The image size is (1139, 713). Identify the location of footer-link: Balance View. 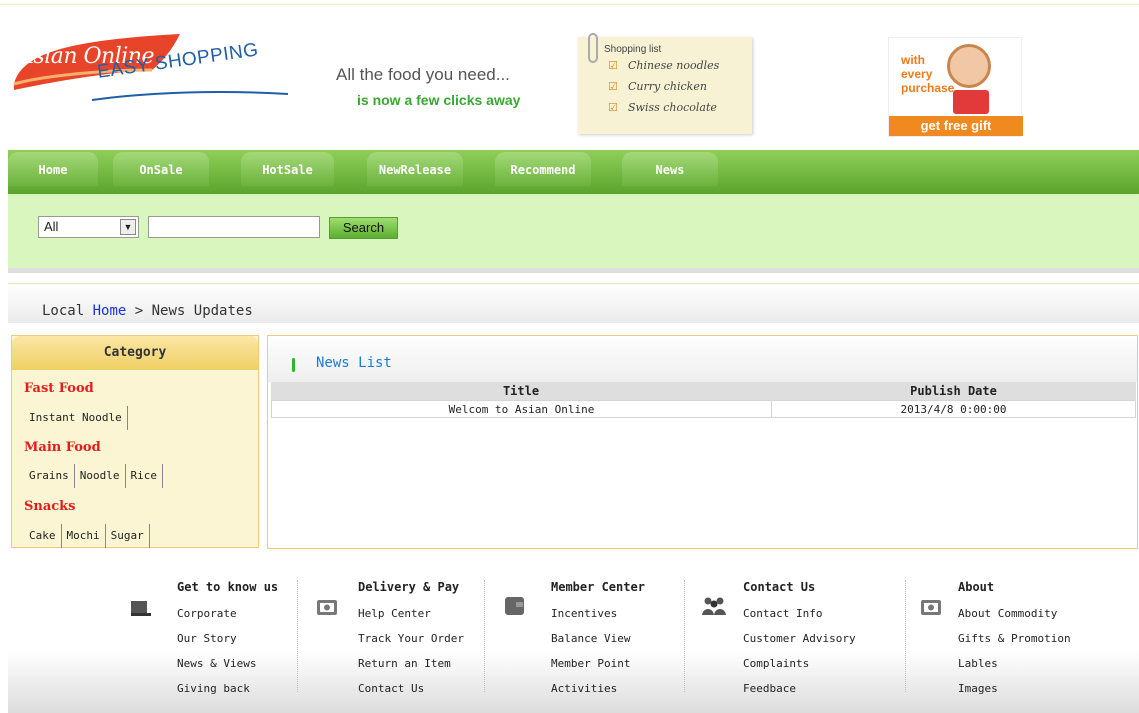
(598, 638).